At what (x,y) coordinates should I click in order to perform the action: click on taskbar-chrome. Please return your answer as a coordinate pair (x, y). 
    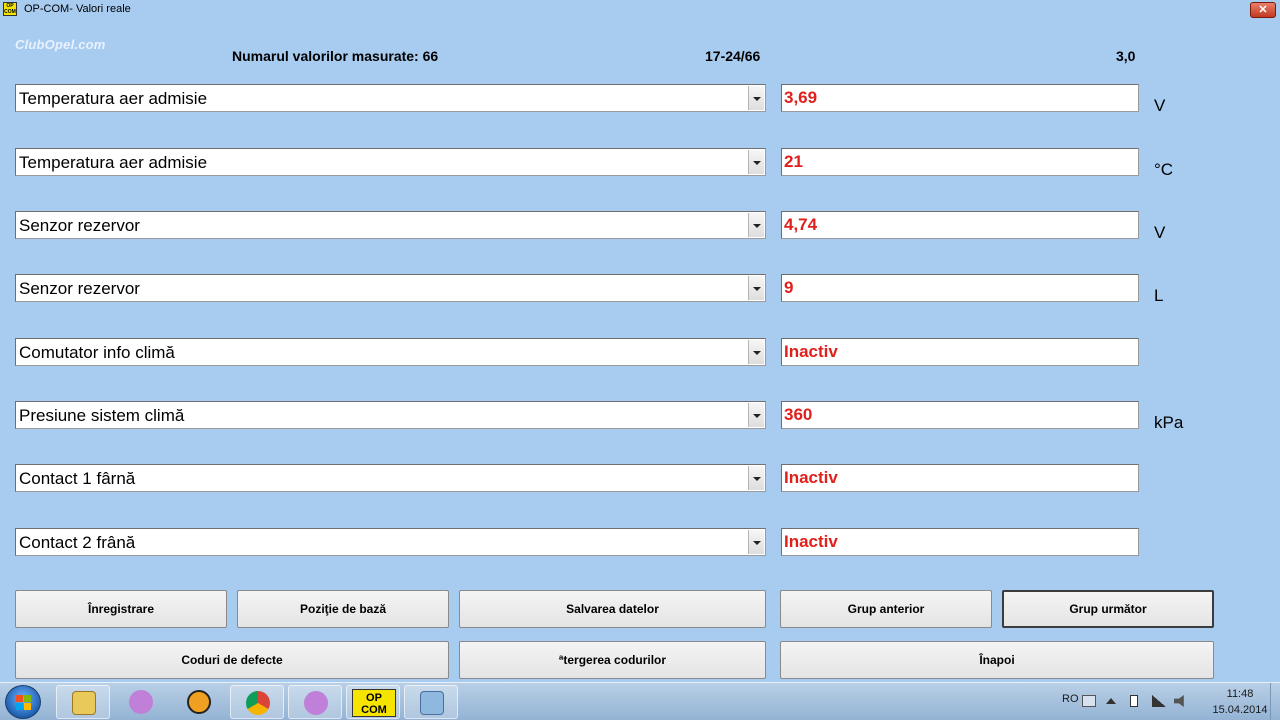
    Looking at the image, I should click on (257, 702).